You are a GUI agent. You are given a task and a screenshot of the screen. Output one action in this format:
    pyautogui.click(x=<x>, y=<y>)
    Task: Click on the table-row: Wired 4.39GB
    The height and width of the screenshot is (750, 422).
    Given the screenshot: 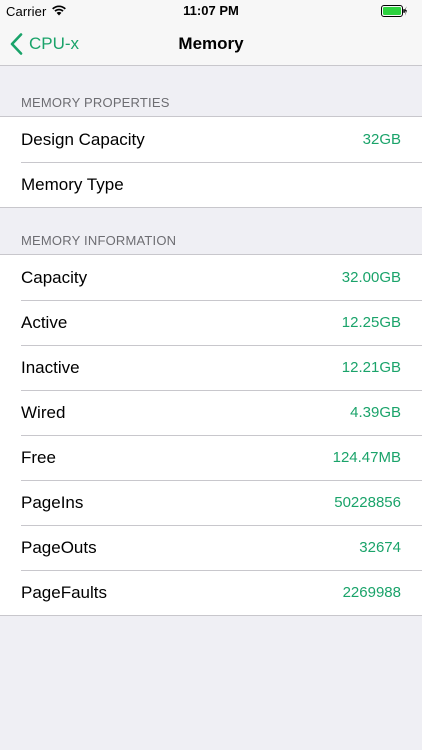 What is the action you would take?
    pyautogui.click(x=211, y=412)
    